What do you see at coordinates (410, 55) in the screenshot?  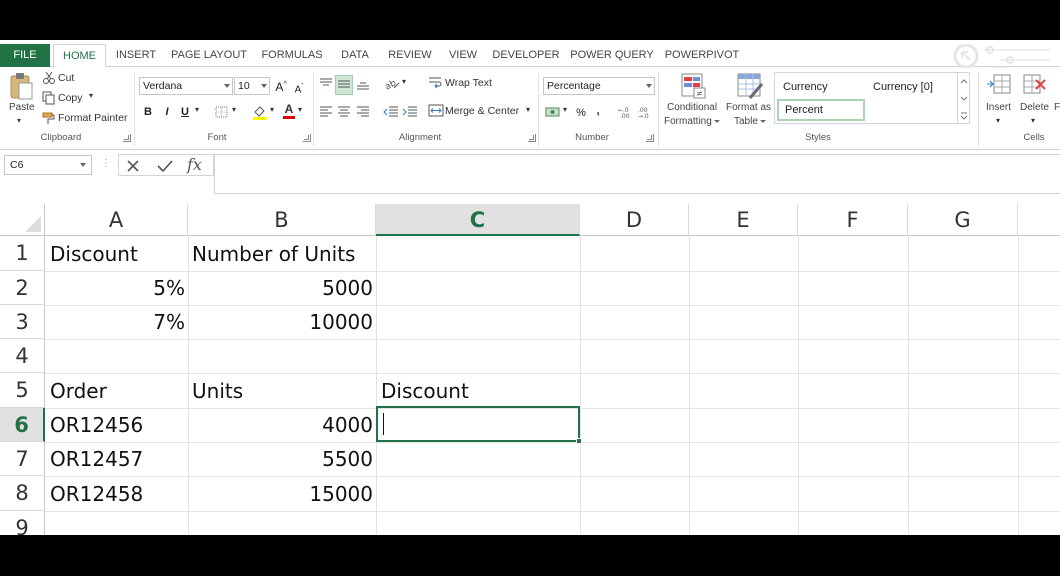 I see `tab-review: REVIEW` at bounding box center [410, 55].